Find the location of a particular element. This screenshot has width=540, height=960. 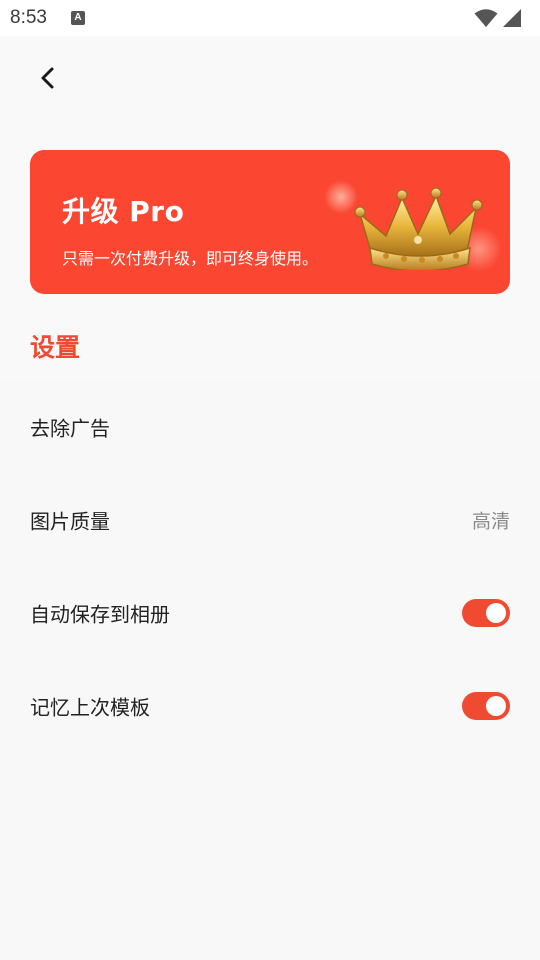

chevron-left-icon is located at coordinates (47, 78).